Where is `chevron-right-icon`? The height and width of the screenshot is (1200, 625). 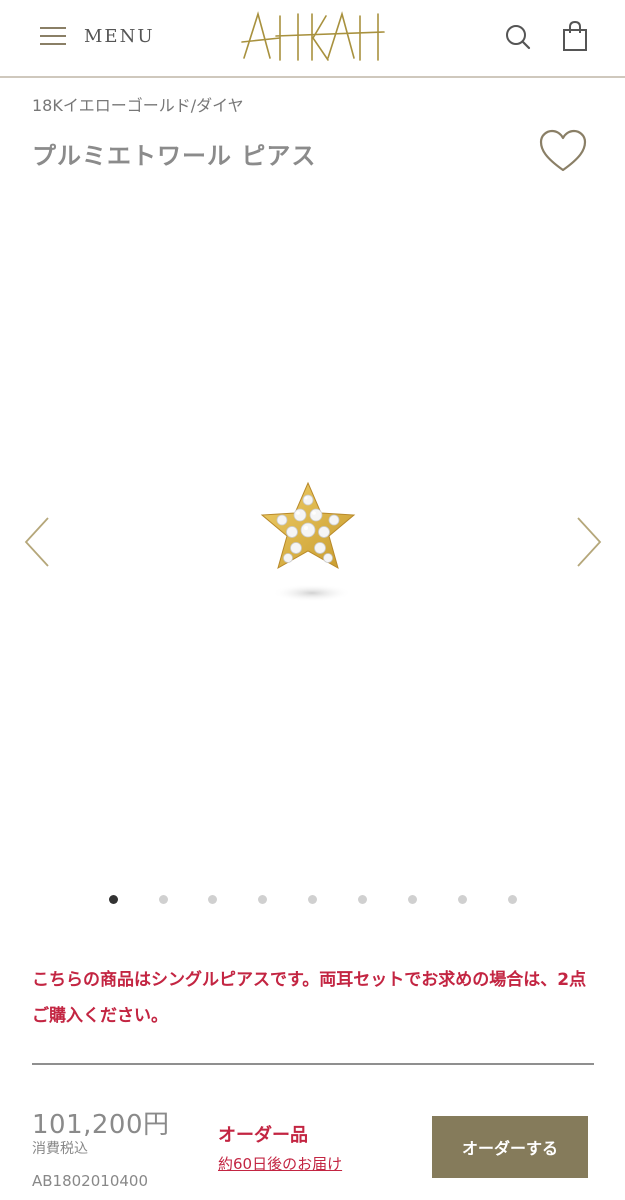
chevron-right-icon is located at coordinates (590, 542).